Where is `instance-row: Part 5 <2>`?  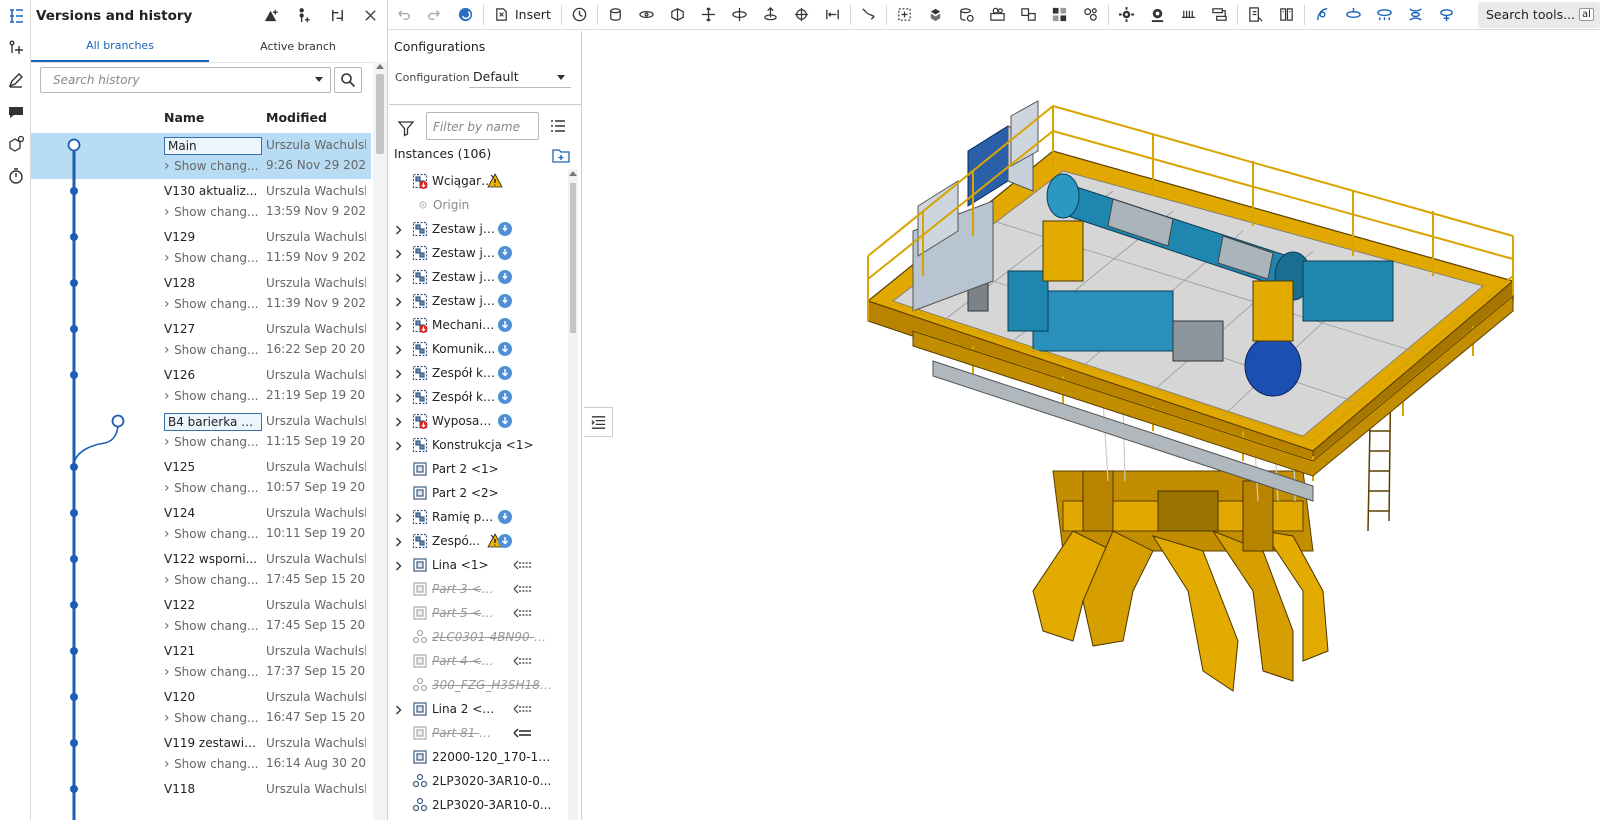 instance-row: Part 5 <2> is located at coordinates (477, 613).